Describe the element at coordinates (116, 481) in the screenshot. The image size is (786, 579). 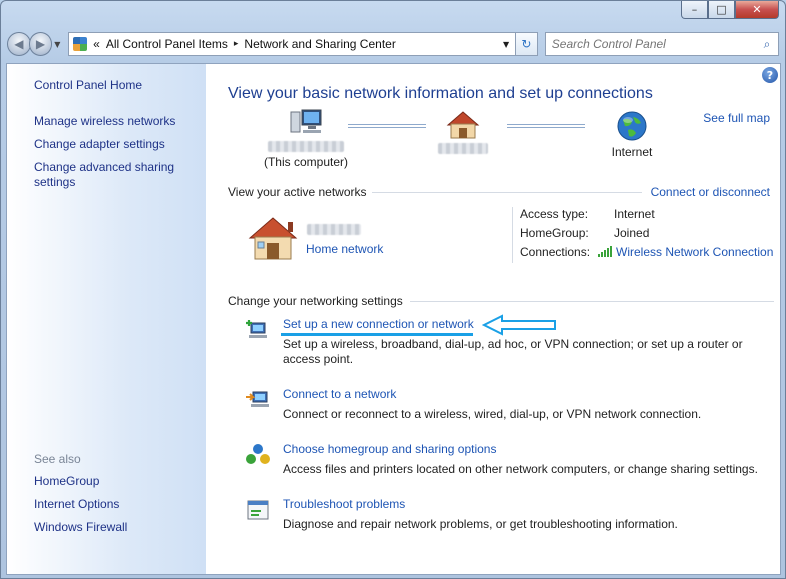
I see `sidebar-homegroup: HomeGroup` at that location.